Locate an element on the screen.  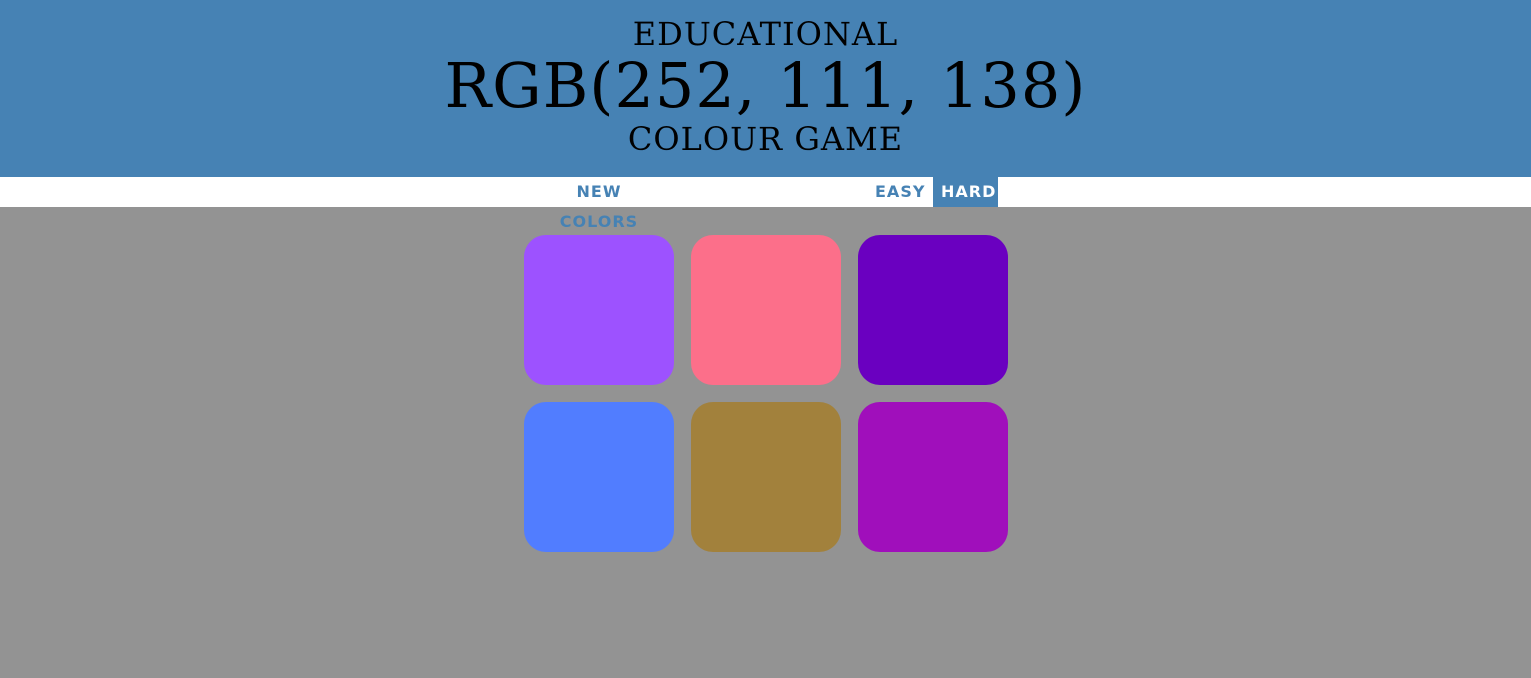
new-colors-button: NEW COLORS is located at coordinates (599, 204).